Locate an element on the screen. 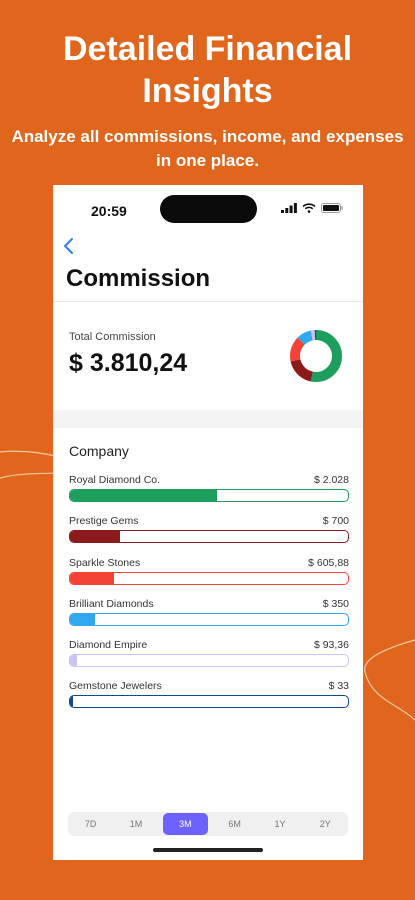 This screenshot has width=415, height=900. company-row: Brilliant Diamonds $ 350 is located at coordinates (209, 618).